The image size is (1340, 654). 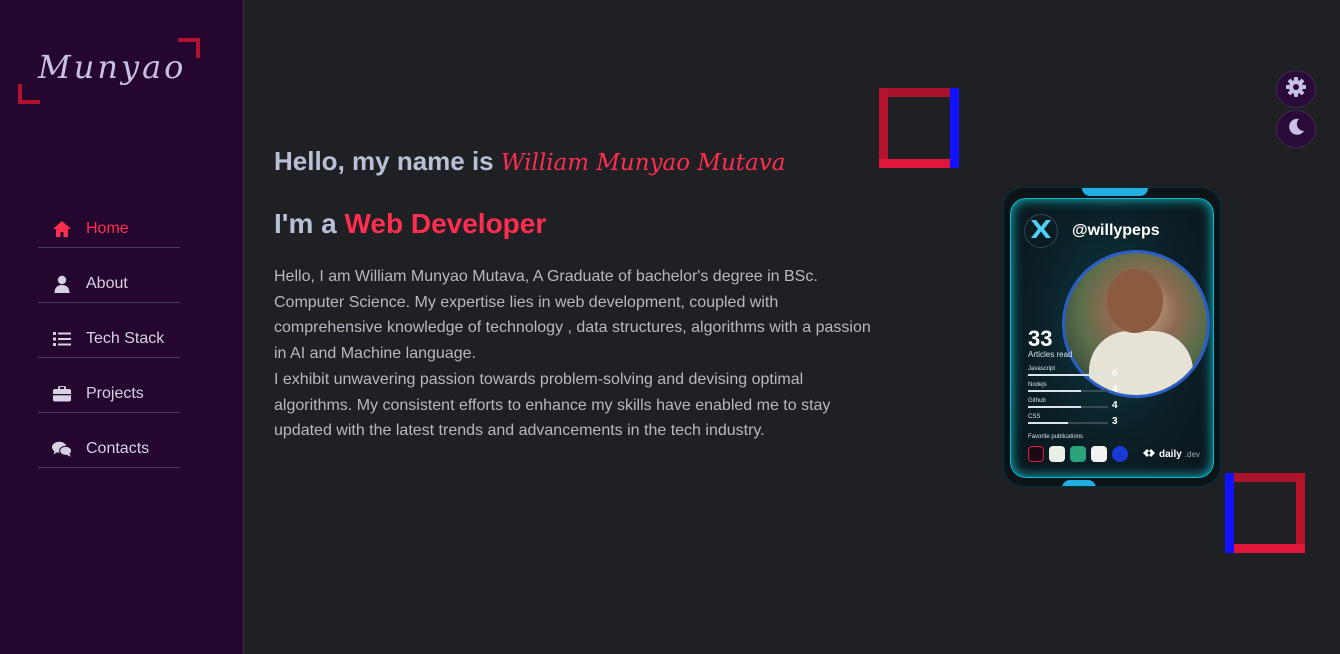 What do you see at coordinates (62, 229) in the screenshot?
I see `home-icon` at bounding box center [62, 229].